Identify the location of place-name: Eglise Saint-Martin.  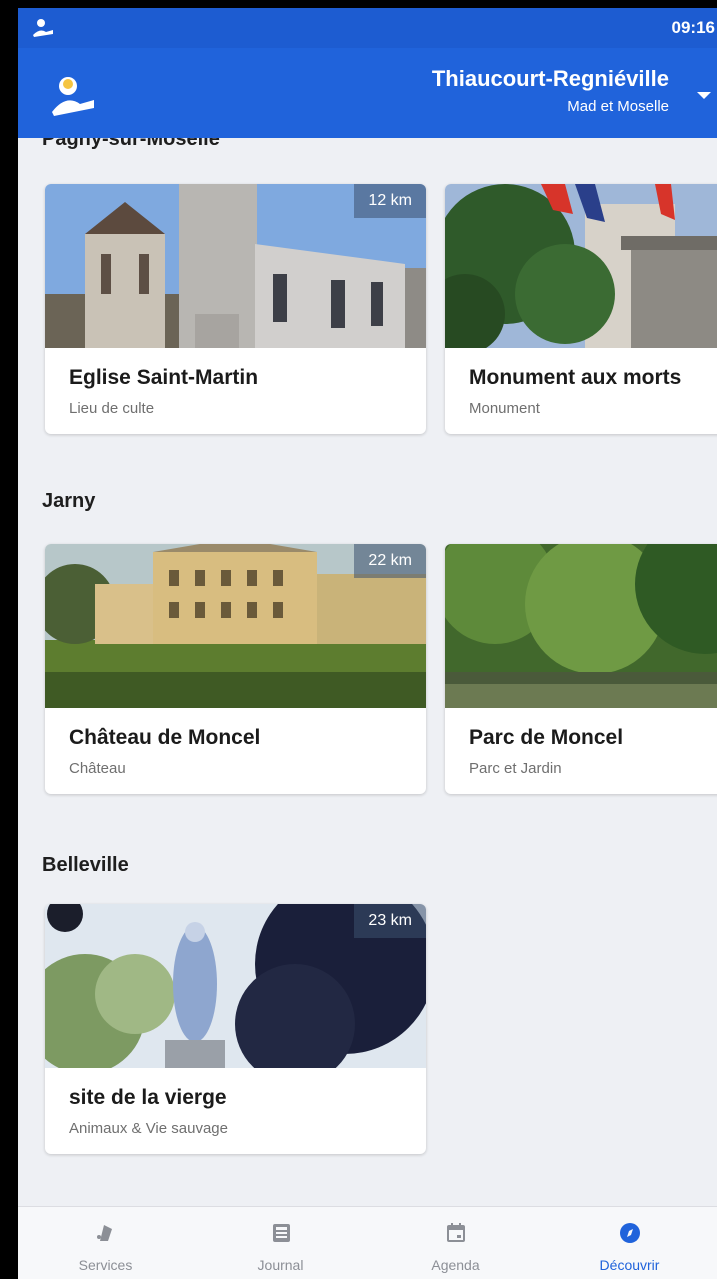
(164, 377).